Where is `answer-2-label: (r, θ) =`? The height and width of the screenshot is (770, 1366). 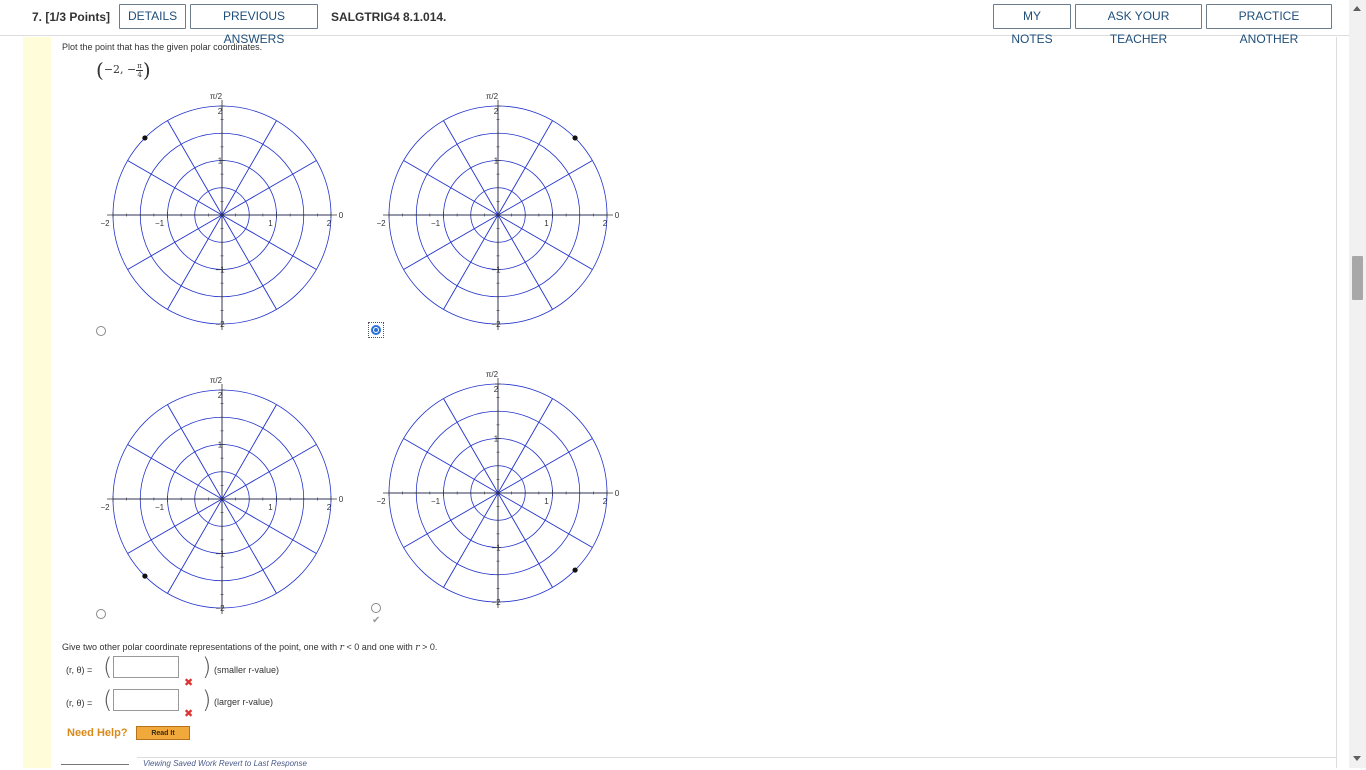
answer-2-label: (r, θ) = is located at coordinates (79, 703).